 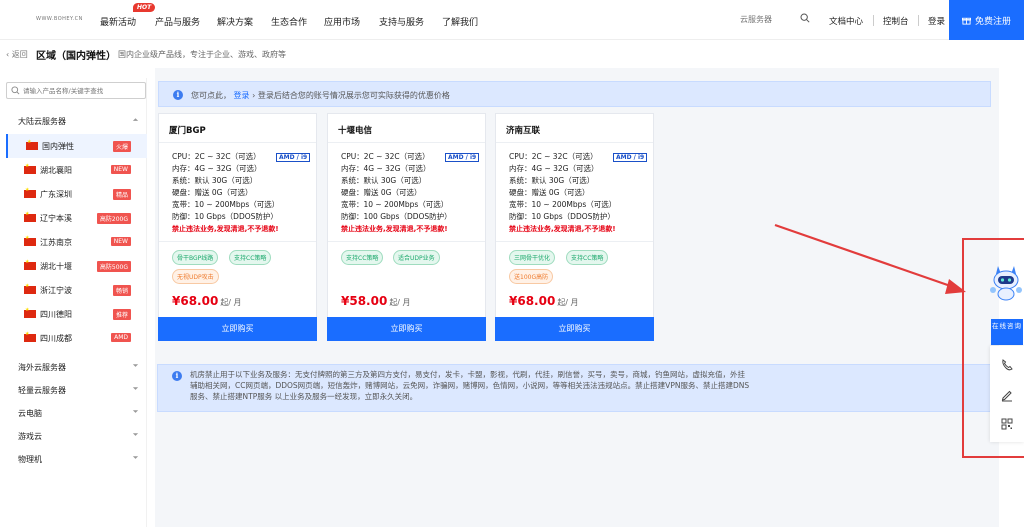 I want to click on register-button: 免费注册, so click(x=986, y=20).